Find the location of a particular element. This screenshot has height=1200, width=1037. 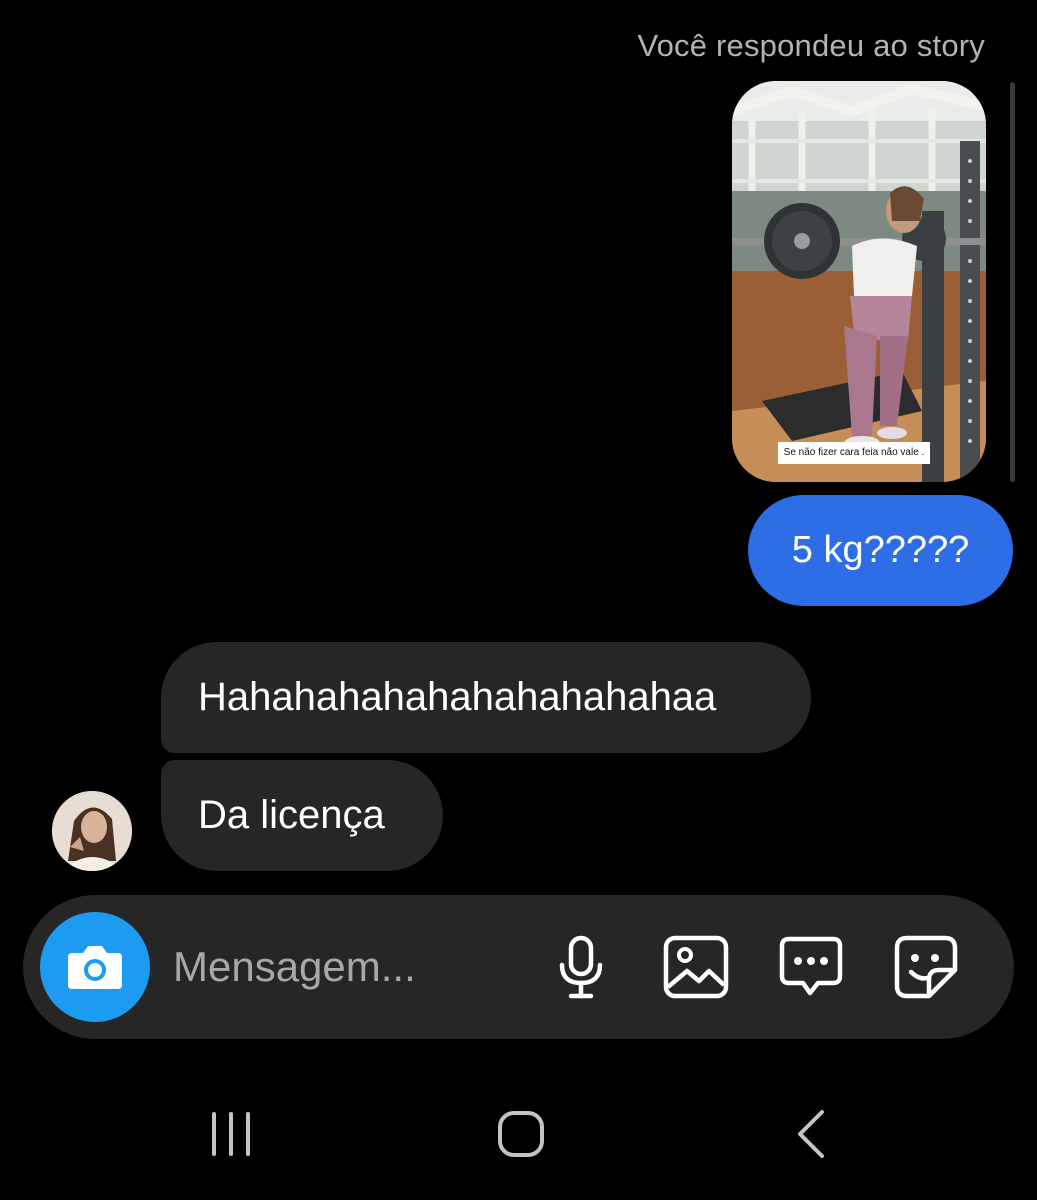

sticker-button is located at coordinates (926, 967).